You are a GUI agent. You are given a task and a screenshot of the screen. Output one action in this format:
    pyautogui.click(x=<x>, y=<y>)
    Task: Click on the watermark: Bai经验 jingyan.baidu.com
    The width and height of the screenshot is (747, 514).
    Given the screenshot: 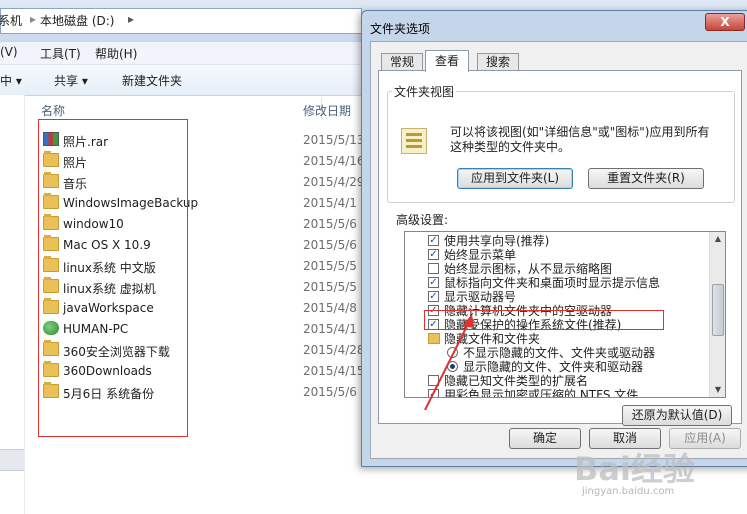 What is the action you would take?
    pyautogui.click(x=659, y=474)
    